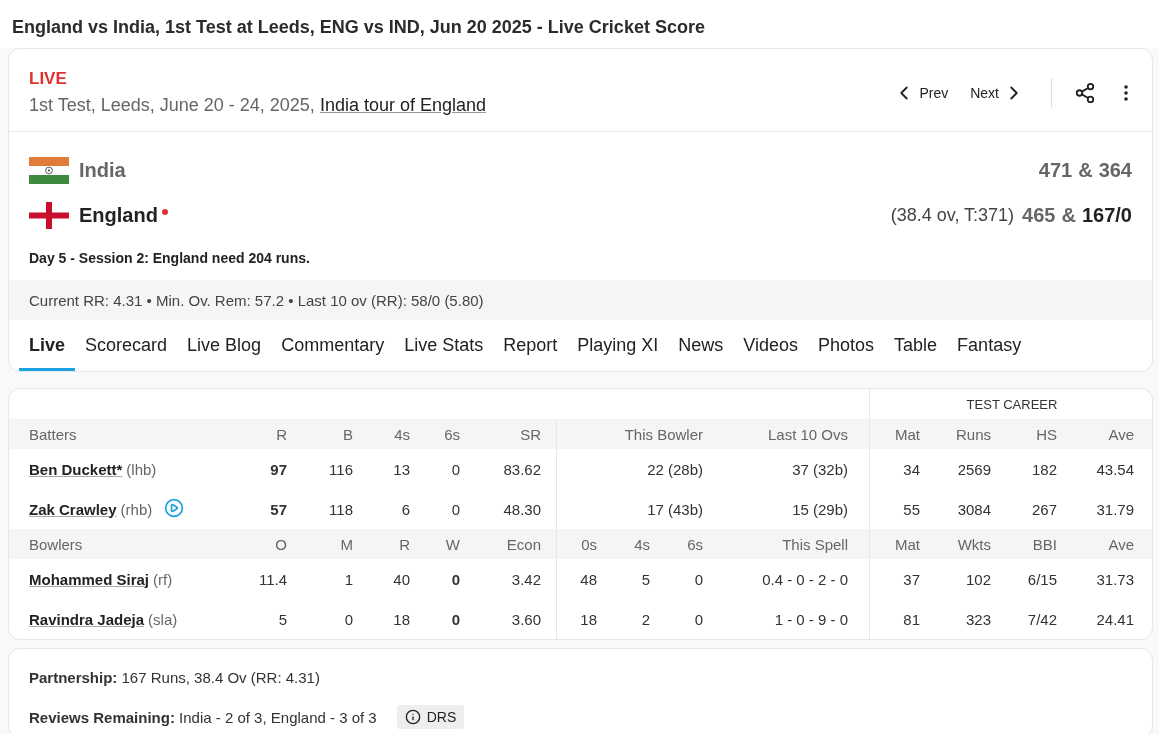 This screenshot has height=734, width=1159. What do you see at coordinates (118, 215) in the screenshot?
I see `team-name: England` at bounding box center [118, 215].